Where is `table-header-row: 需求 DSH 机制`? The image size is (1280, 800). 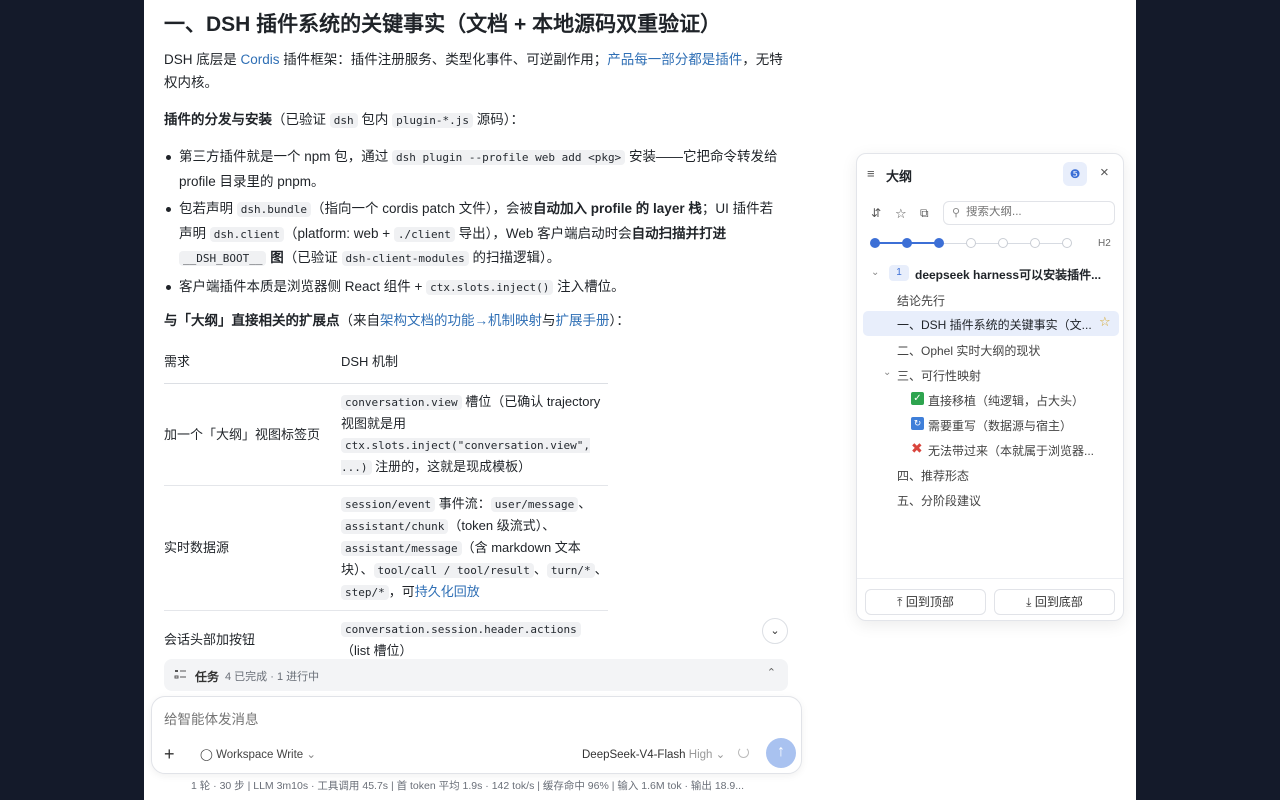
table-header-row: 需求 DSH 机制 is located at coordinates (386, 366).